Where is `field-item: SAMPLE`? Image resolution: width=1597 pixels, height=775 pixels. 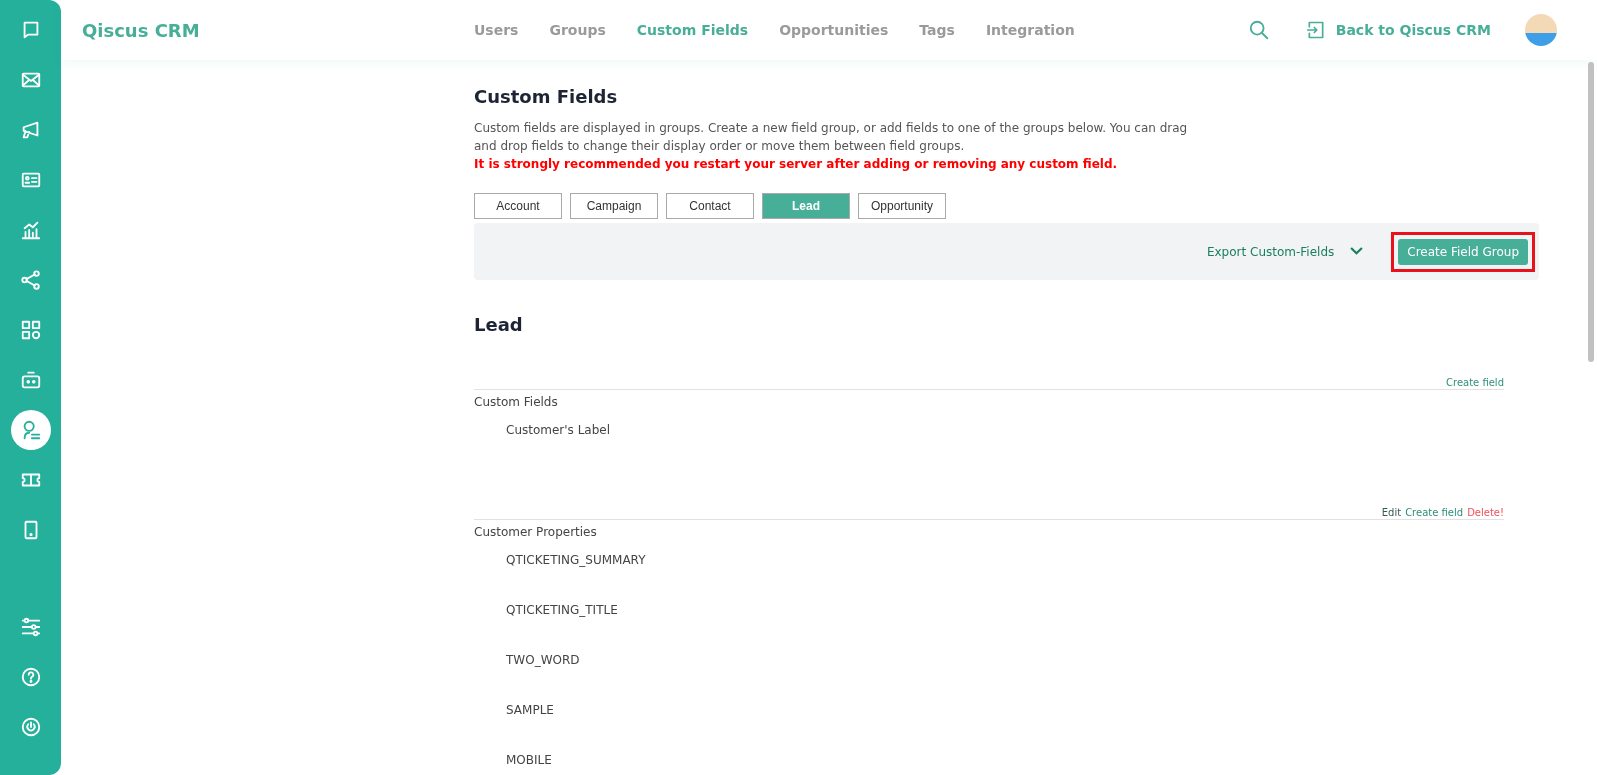
field-item: SAMPLE is located at coordinates (1005, 710).